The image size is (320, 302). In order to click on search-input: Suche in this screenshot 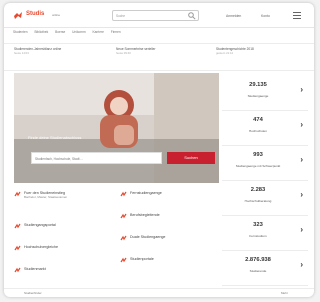, I will do `click(155, 15)`.